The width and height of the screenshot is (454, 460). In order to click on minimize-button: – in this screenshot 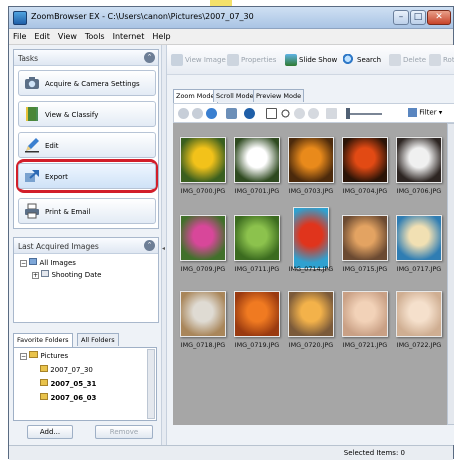, I will do `click(401, 17)`.